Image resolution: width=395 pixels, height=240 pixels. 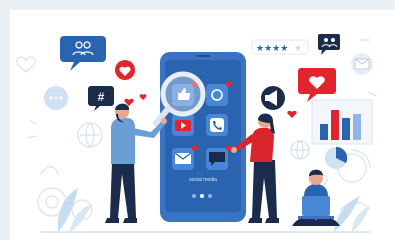 I want to click on bar-chart-board, so click(x=342, y=122).